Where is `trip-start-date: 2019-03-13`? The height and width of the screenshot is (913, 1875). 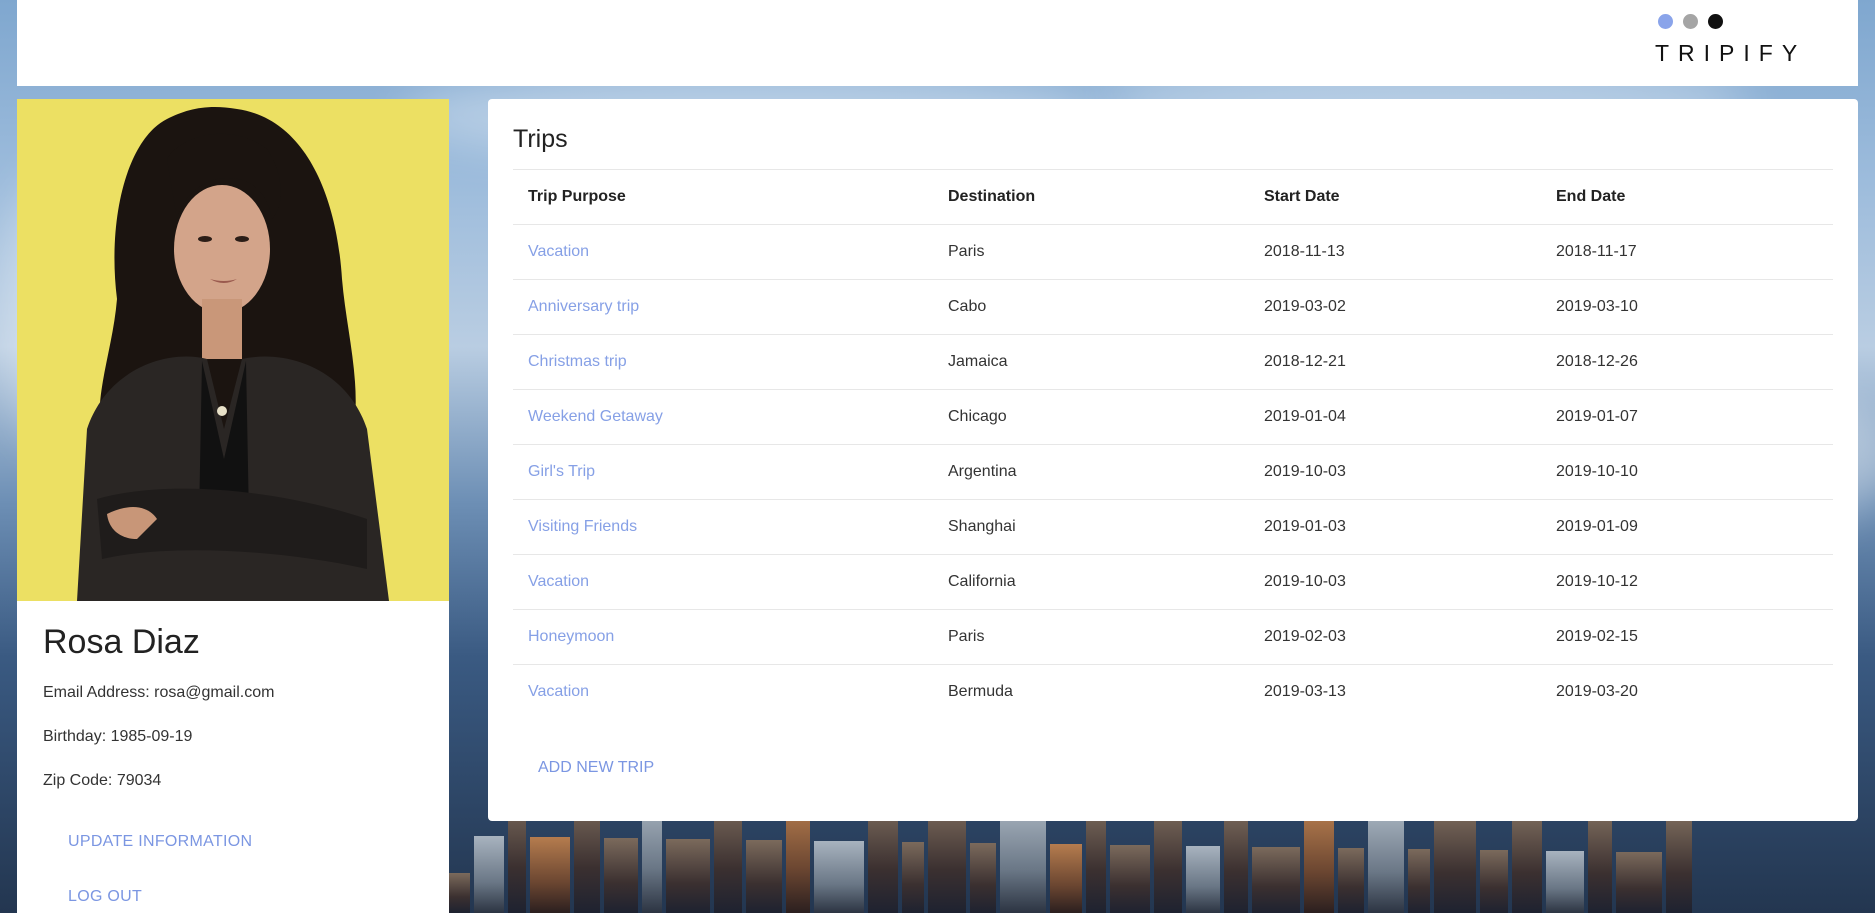
trip-start-date: 2019-03-13 is located at coordinates (1395, 692).